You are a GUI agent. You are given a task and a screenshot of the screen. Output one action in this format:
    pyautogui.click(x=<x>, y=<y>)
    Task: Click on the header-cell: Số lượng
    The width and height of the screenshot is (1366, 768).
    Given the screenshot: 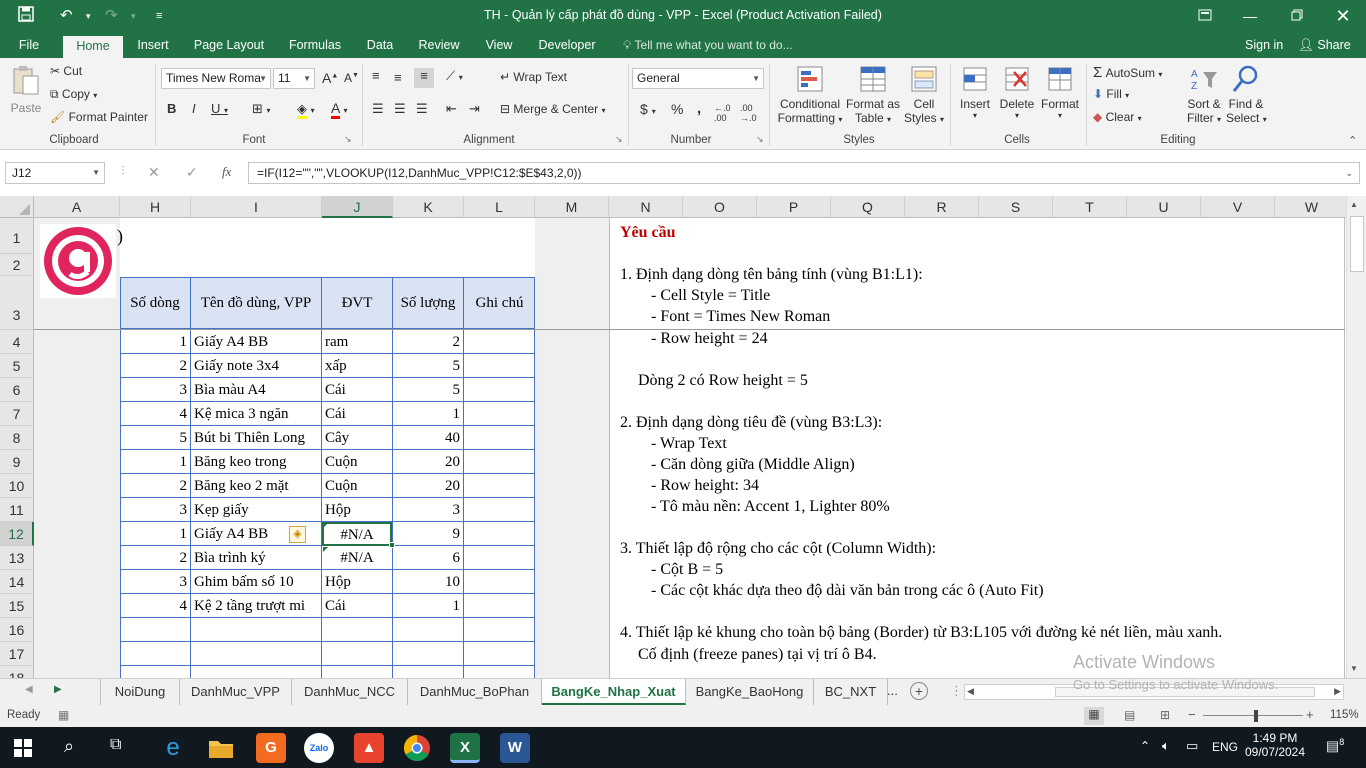 What is the action you would take?
    pyautogui.click(x=428, y=303)
    